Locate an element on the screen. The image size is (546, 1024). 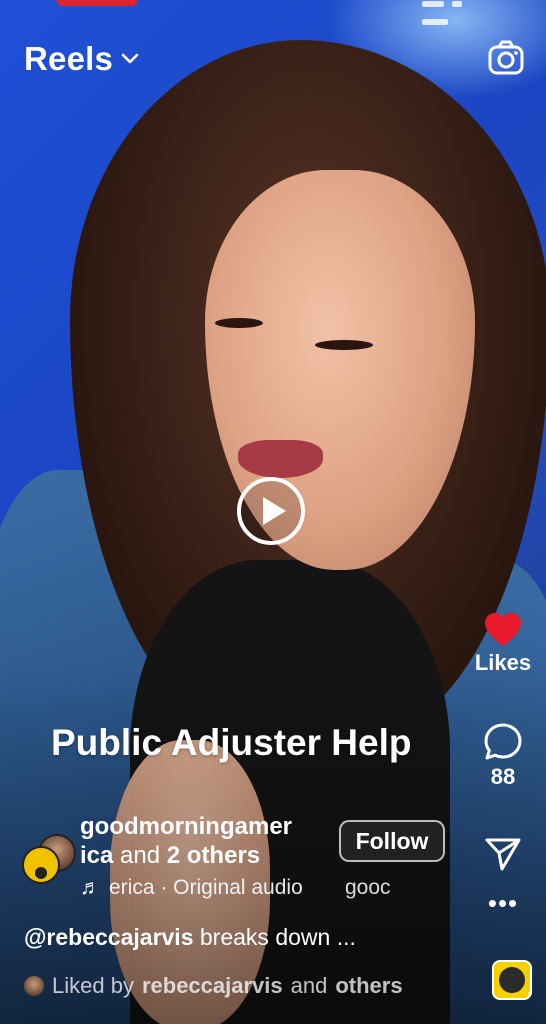
author-name-line1: goodmorningamer is located at coordinates (186, 826).